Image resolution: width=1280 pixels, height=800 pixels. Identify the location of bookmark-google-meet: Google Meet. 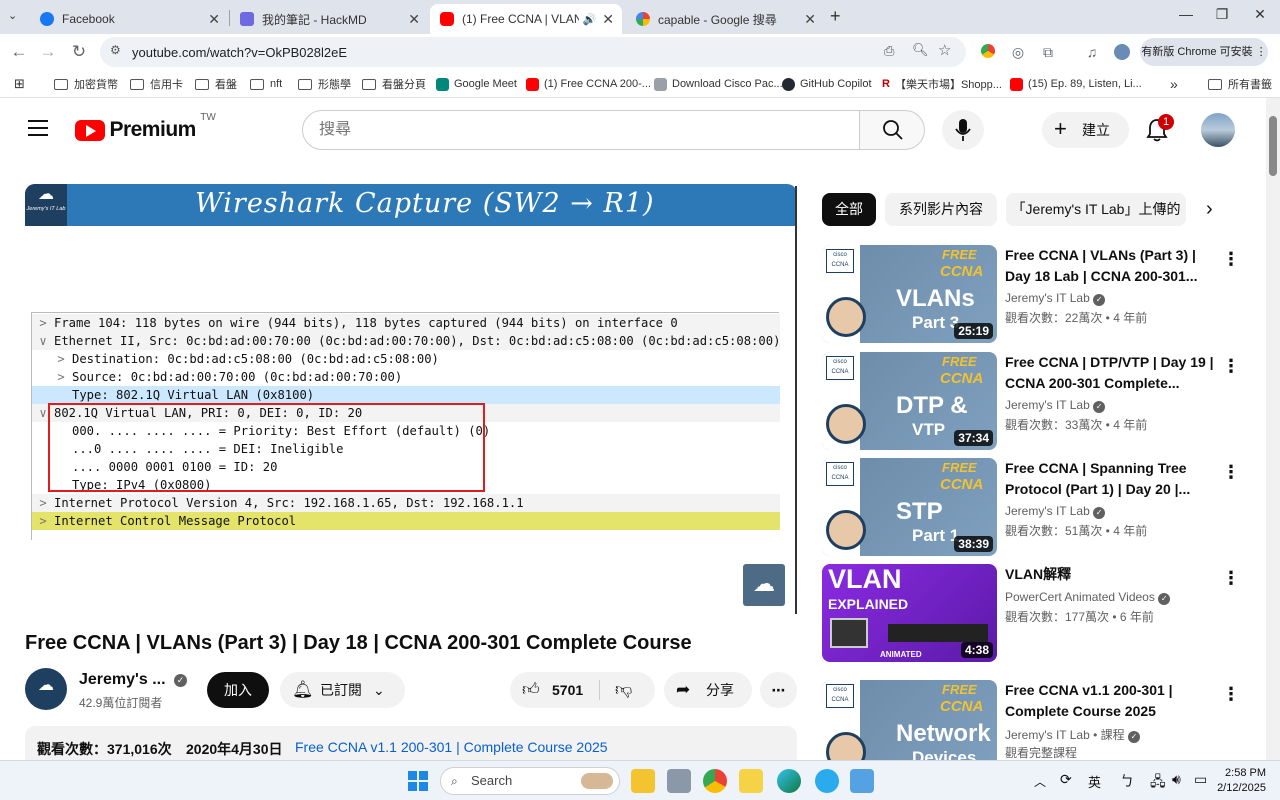
(476, 84).